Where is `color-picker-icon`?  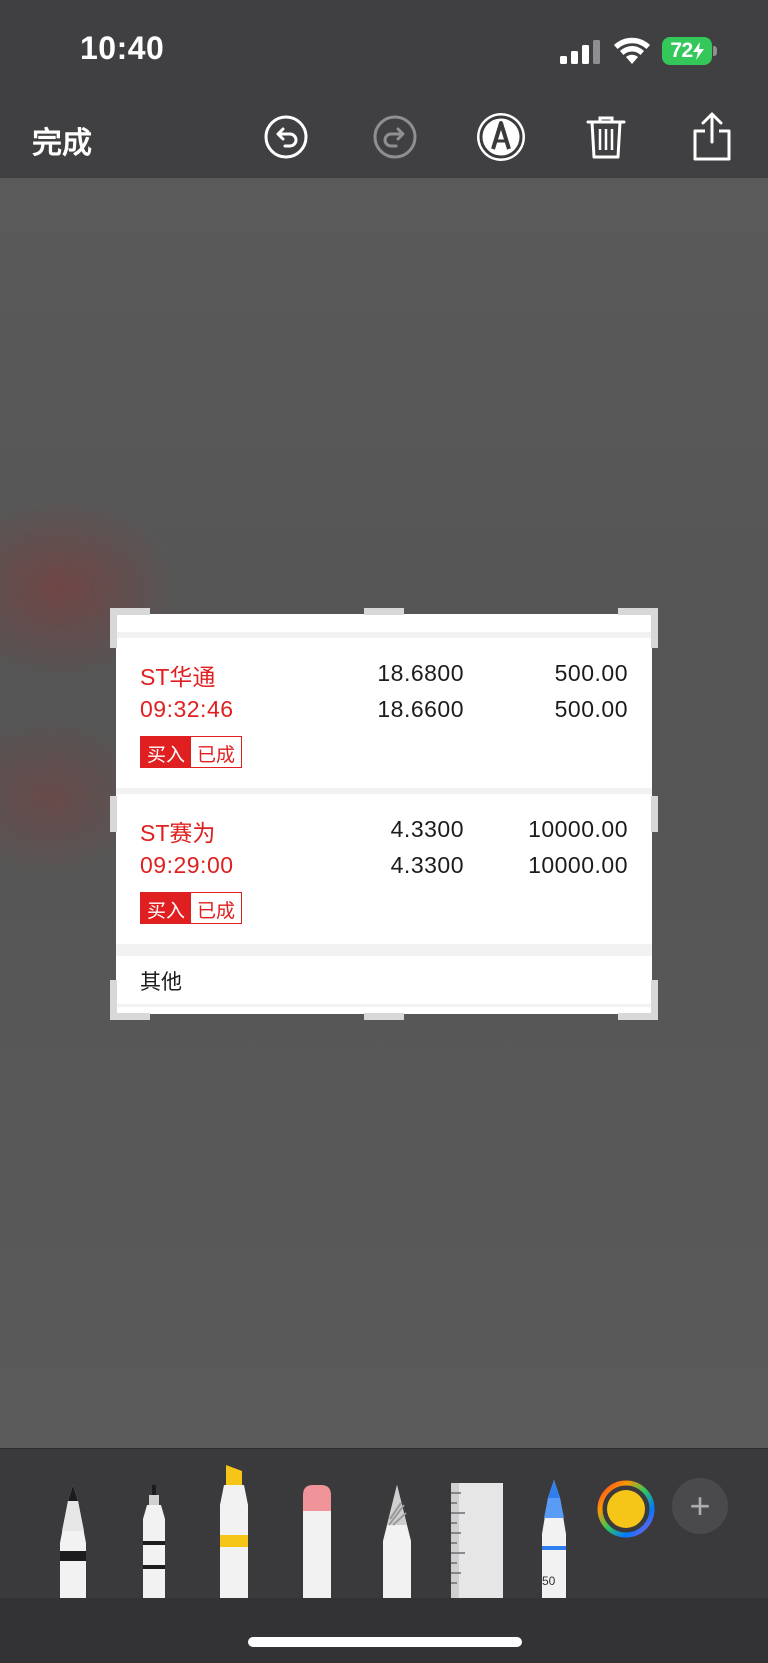 color-picker-icon is located at coordinates (626, 1509).